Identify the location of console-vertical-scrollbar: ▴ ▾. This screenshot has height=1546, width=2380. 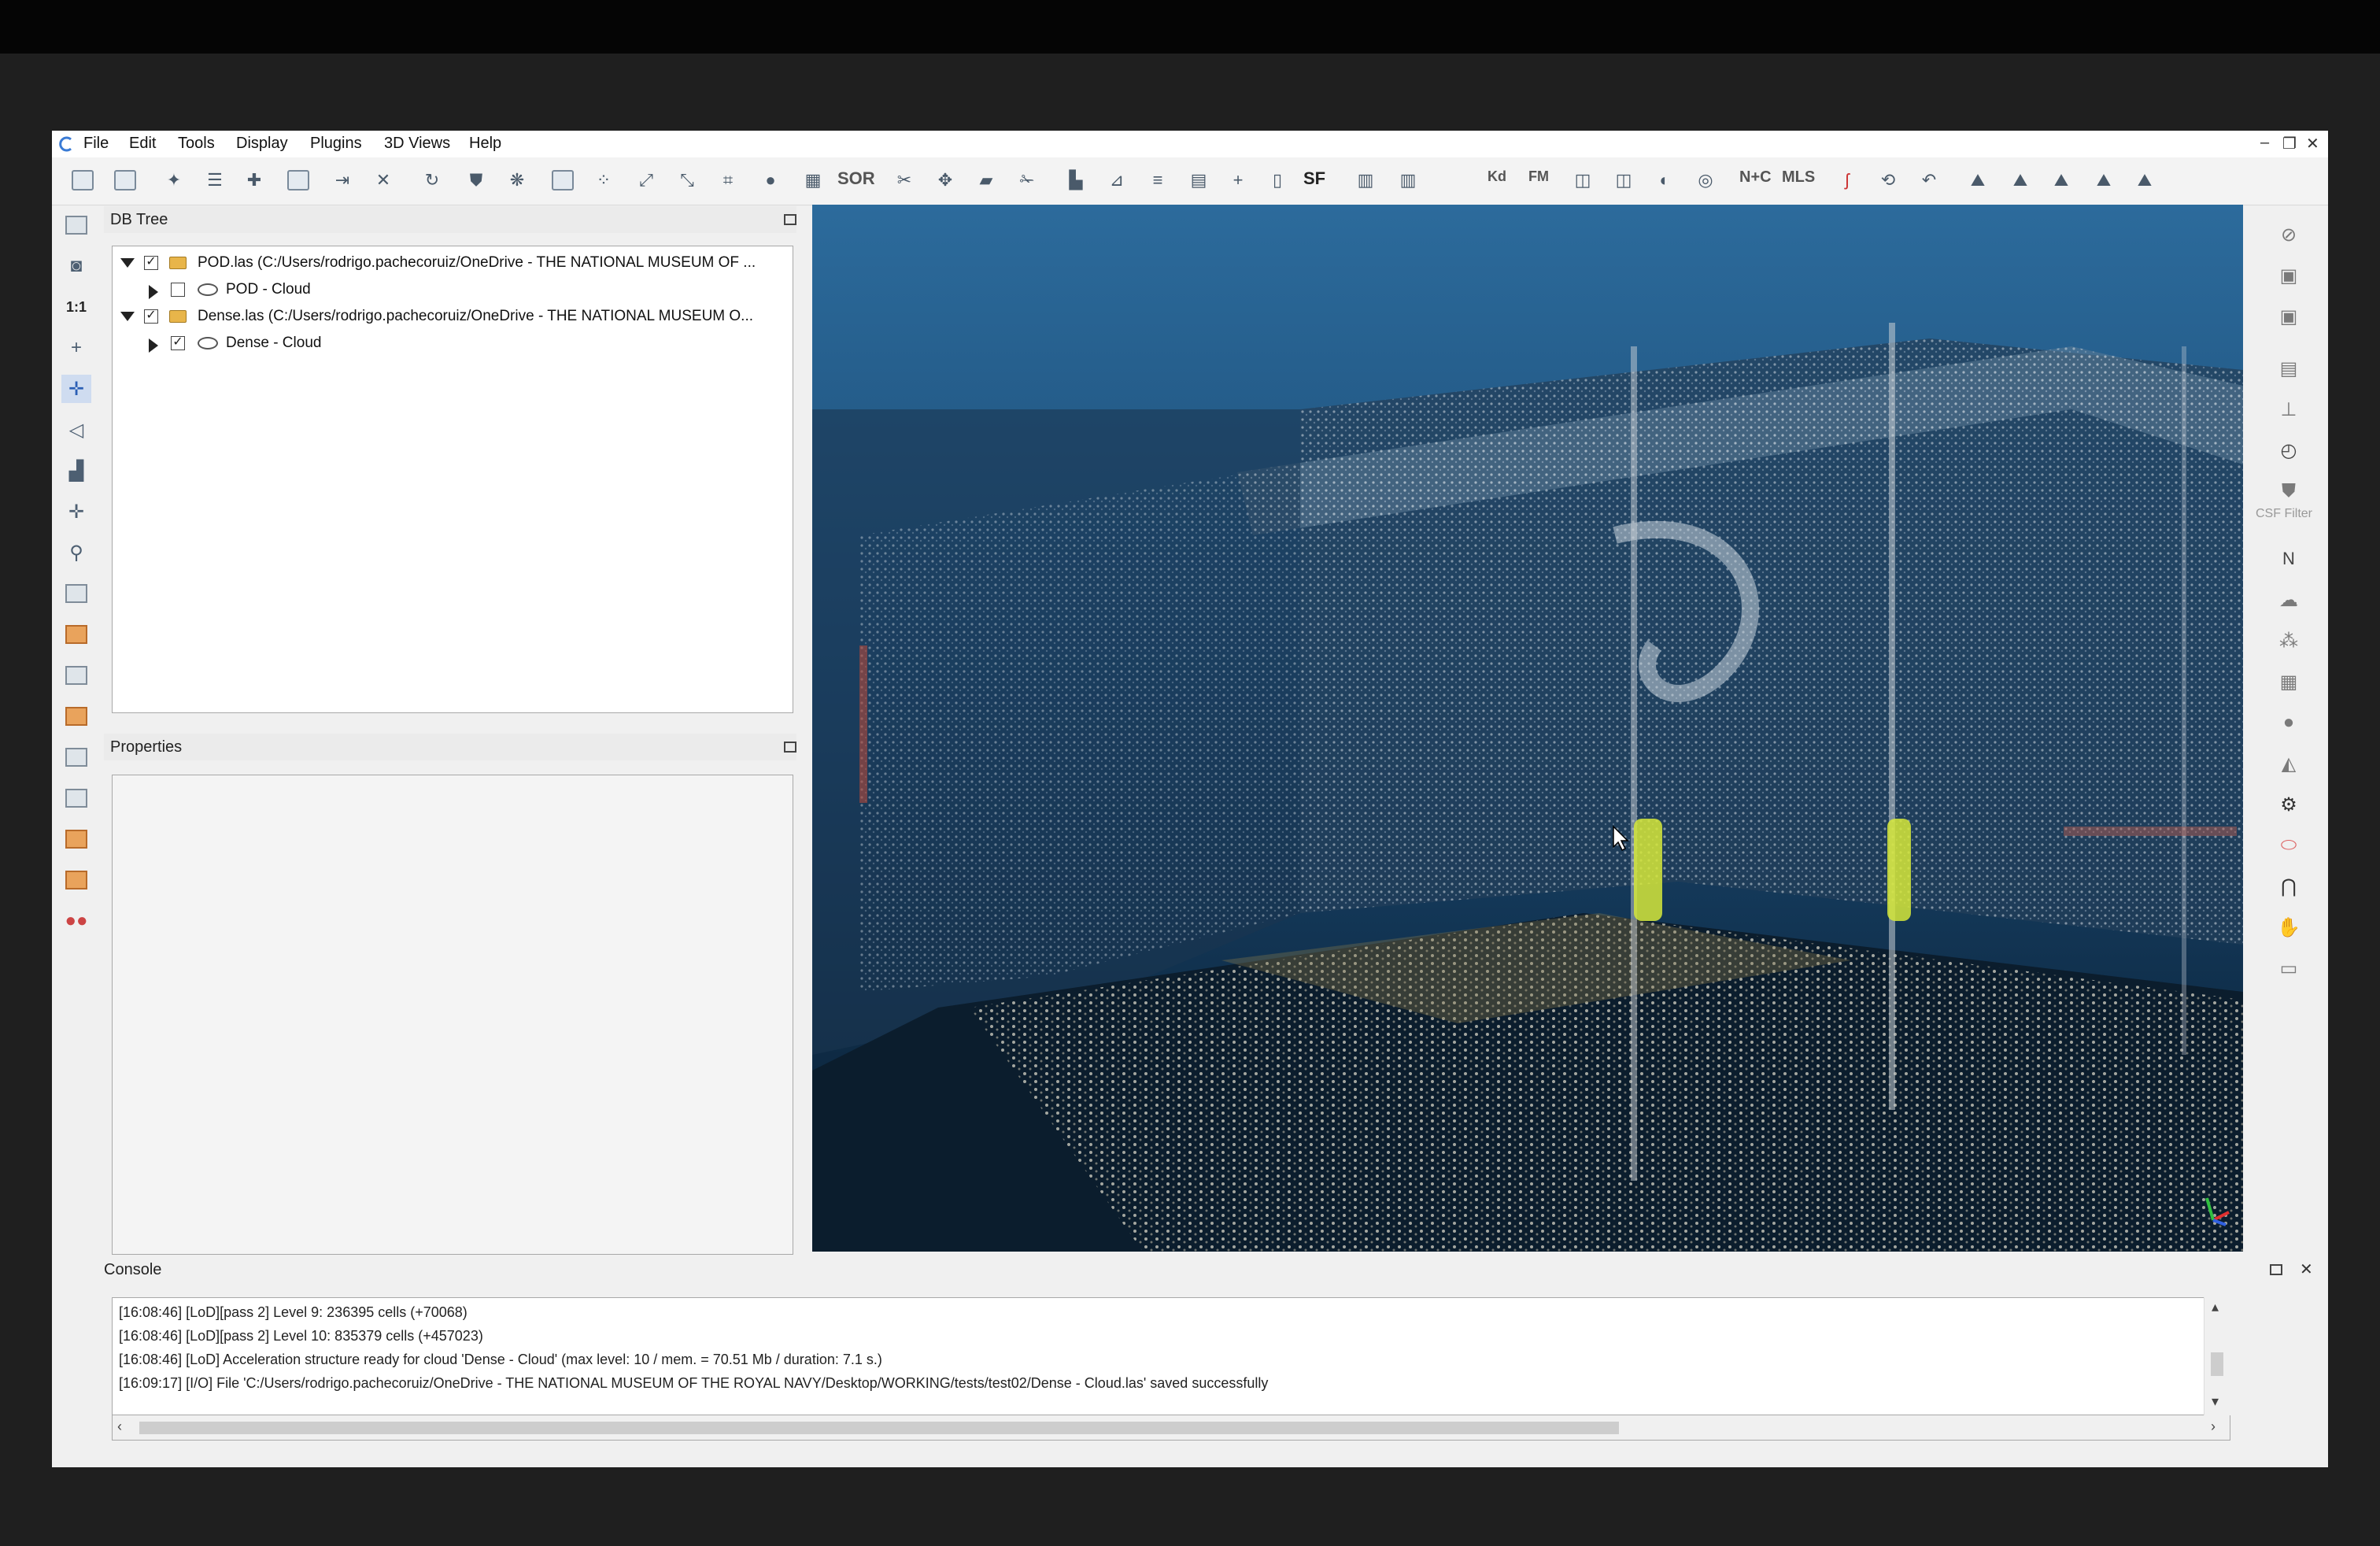
(2217, 1356).